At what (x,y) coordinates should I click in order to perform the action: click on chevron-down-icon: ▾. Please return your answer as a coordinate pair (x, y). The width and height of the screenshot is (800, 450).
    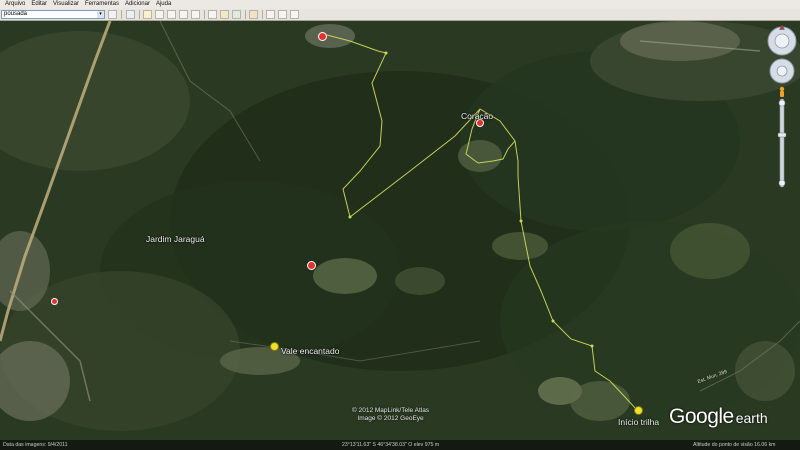
    Looking at the image, I should click on (100, 14).